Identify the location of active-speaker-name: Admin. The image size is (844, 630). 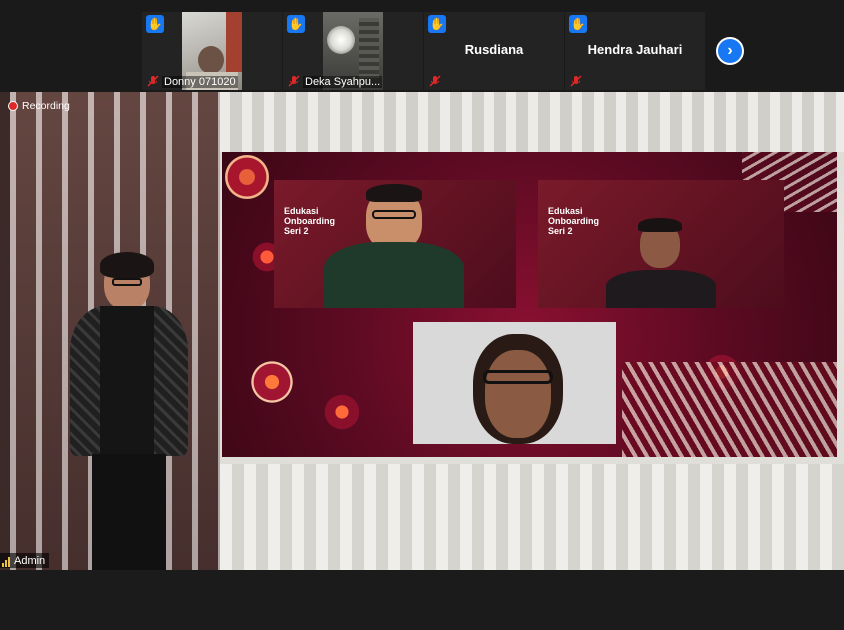
(30, 560).